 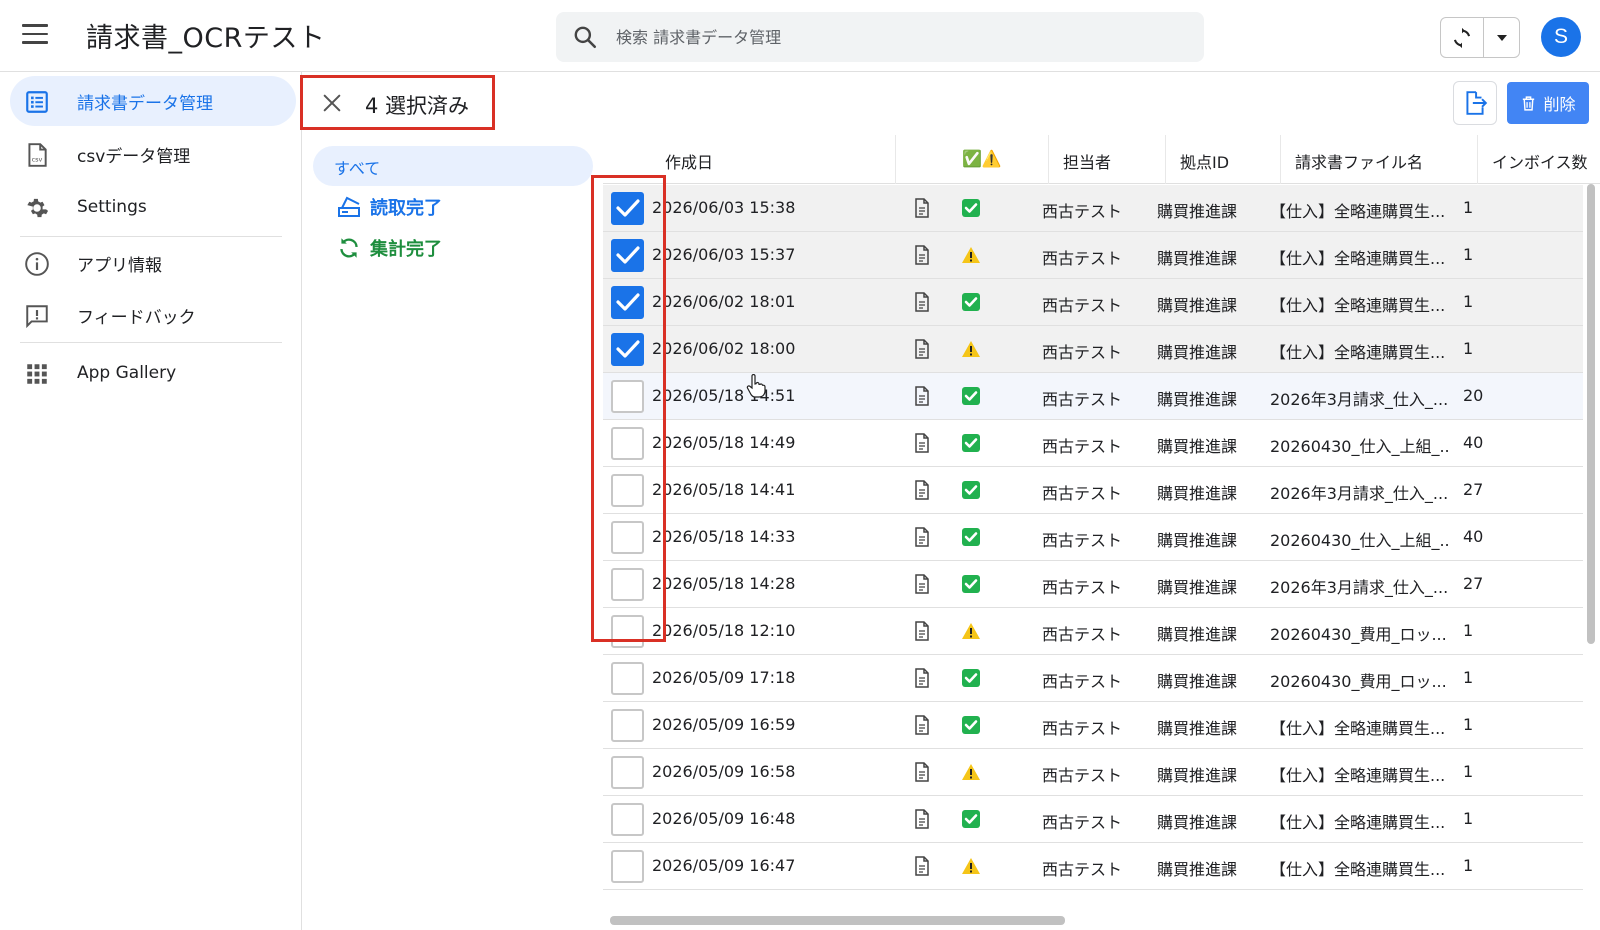 What do you see at coordinates (1093, 208) in the screenshot?
I see `table-row: 2026/06/03 15:38 西古テスト 購買推進課 【仕入】全略連購買生... 1` at bounding box center [1093, 208].